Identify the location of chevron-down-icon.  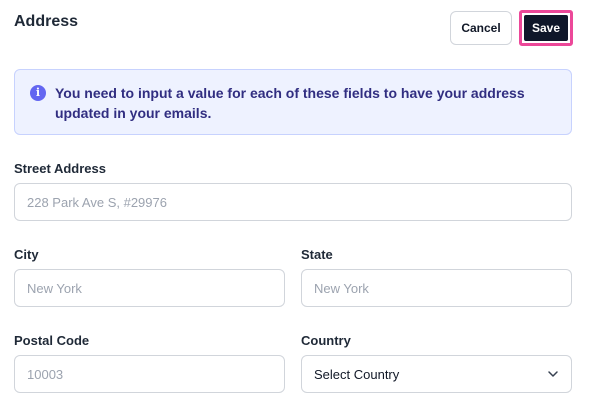
(553, 374).